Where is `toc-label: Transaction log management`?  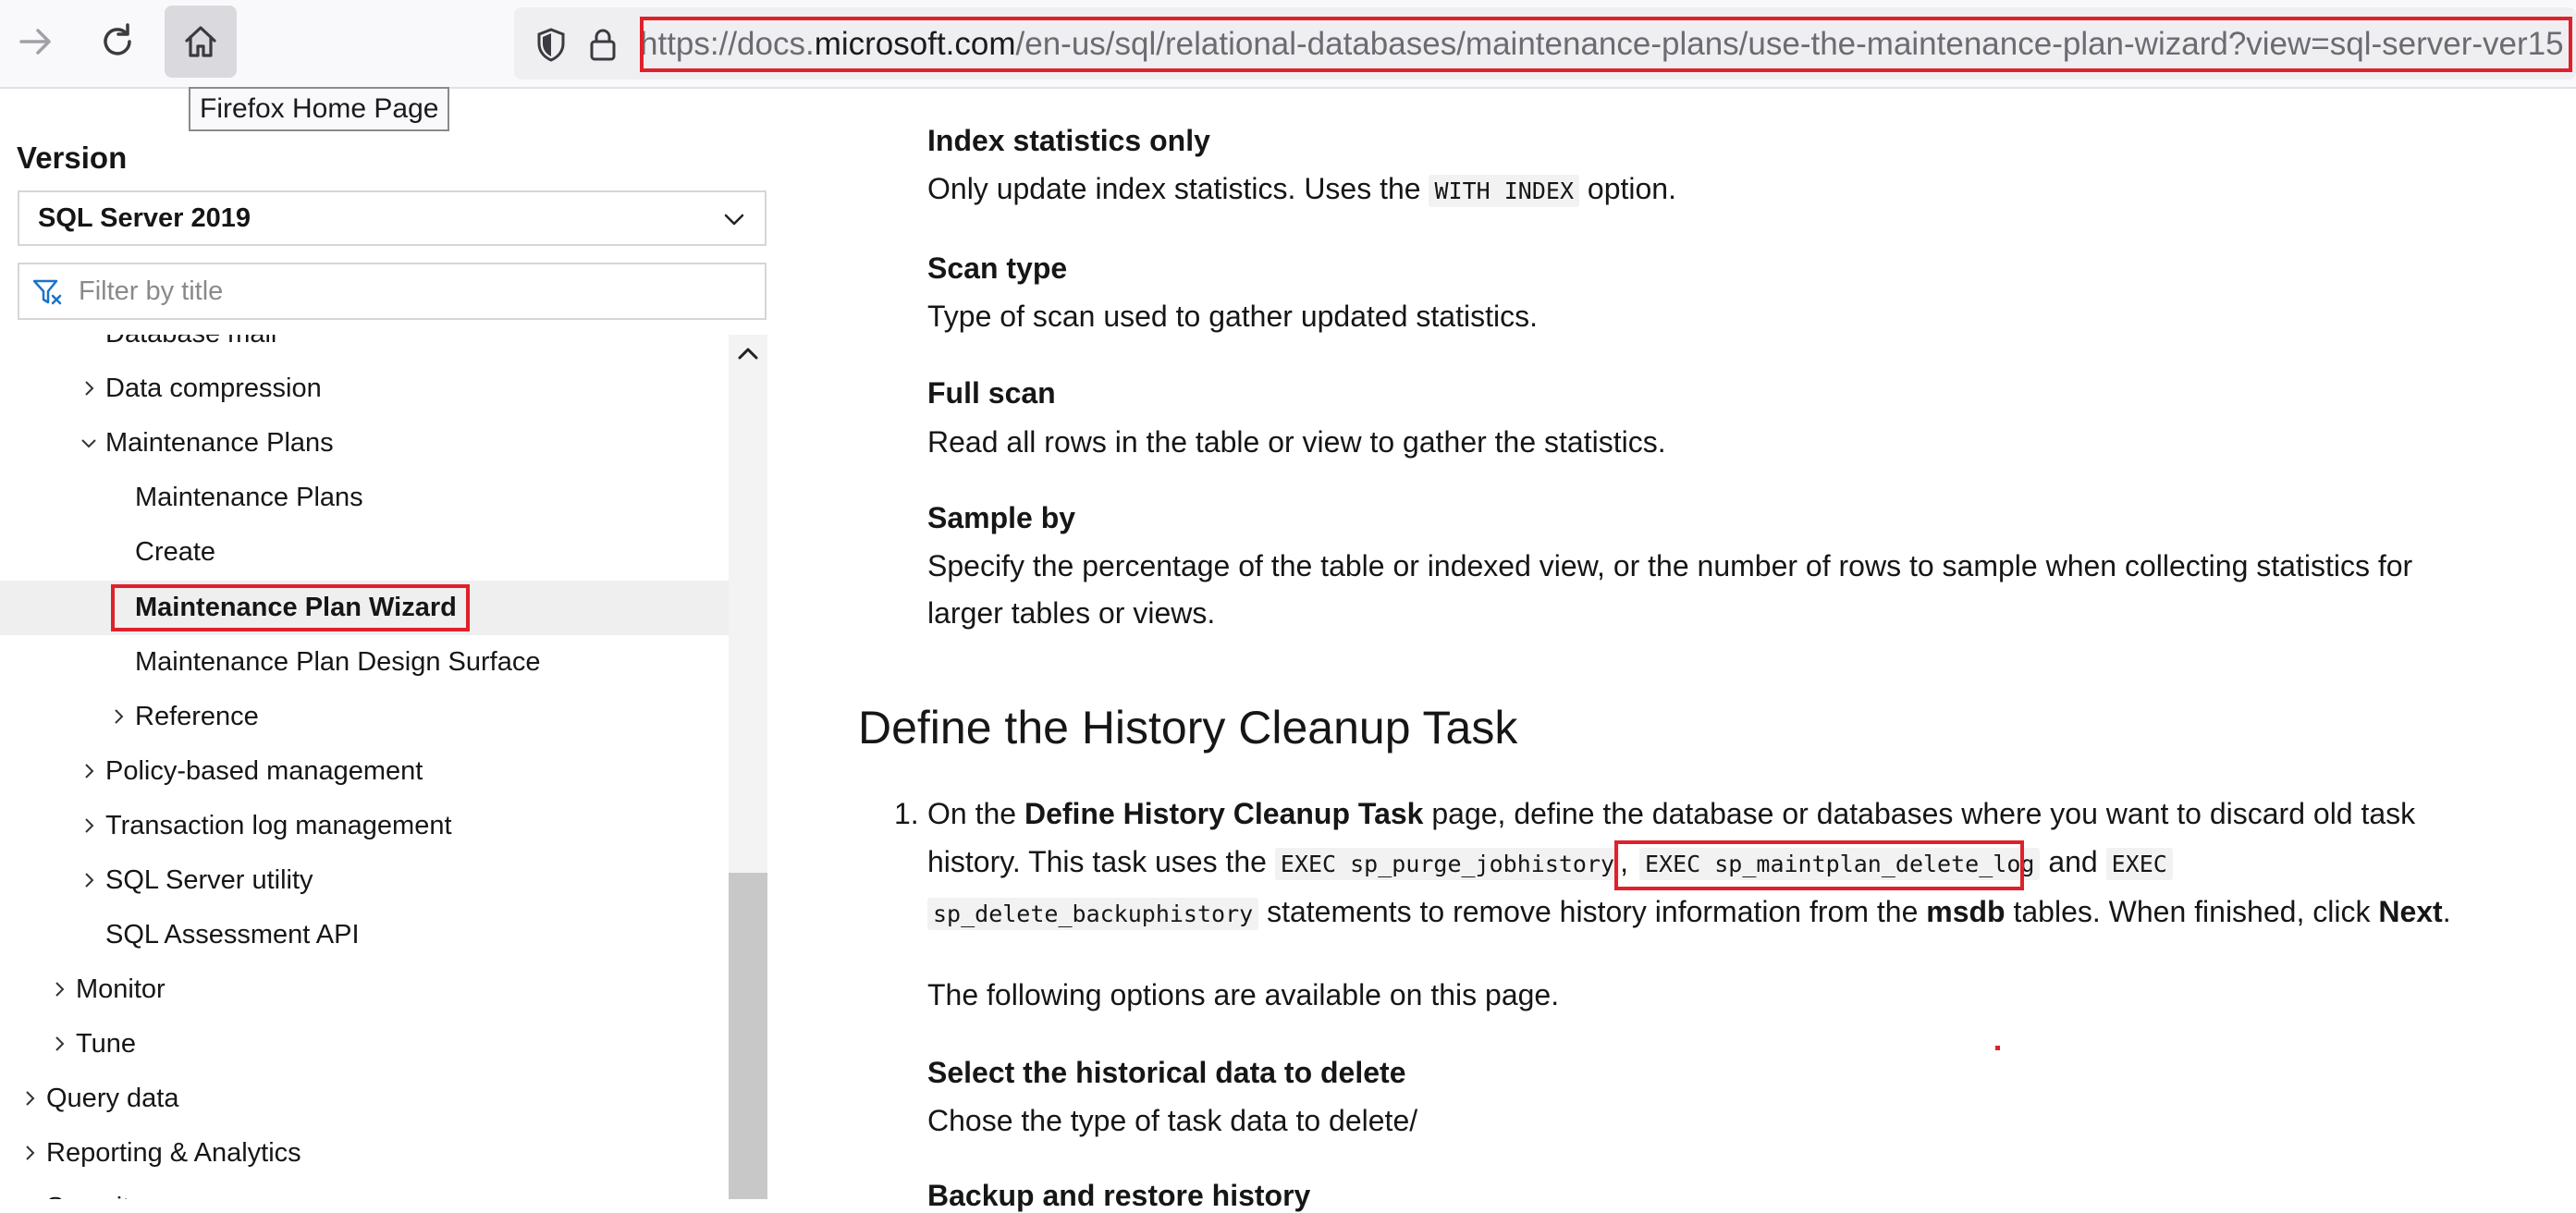 toc-label: Transaction log management is located at coordinates (279, 825).